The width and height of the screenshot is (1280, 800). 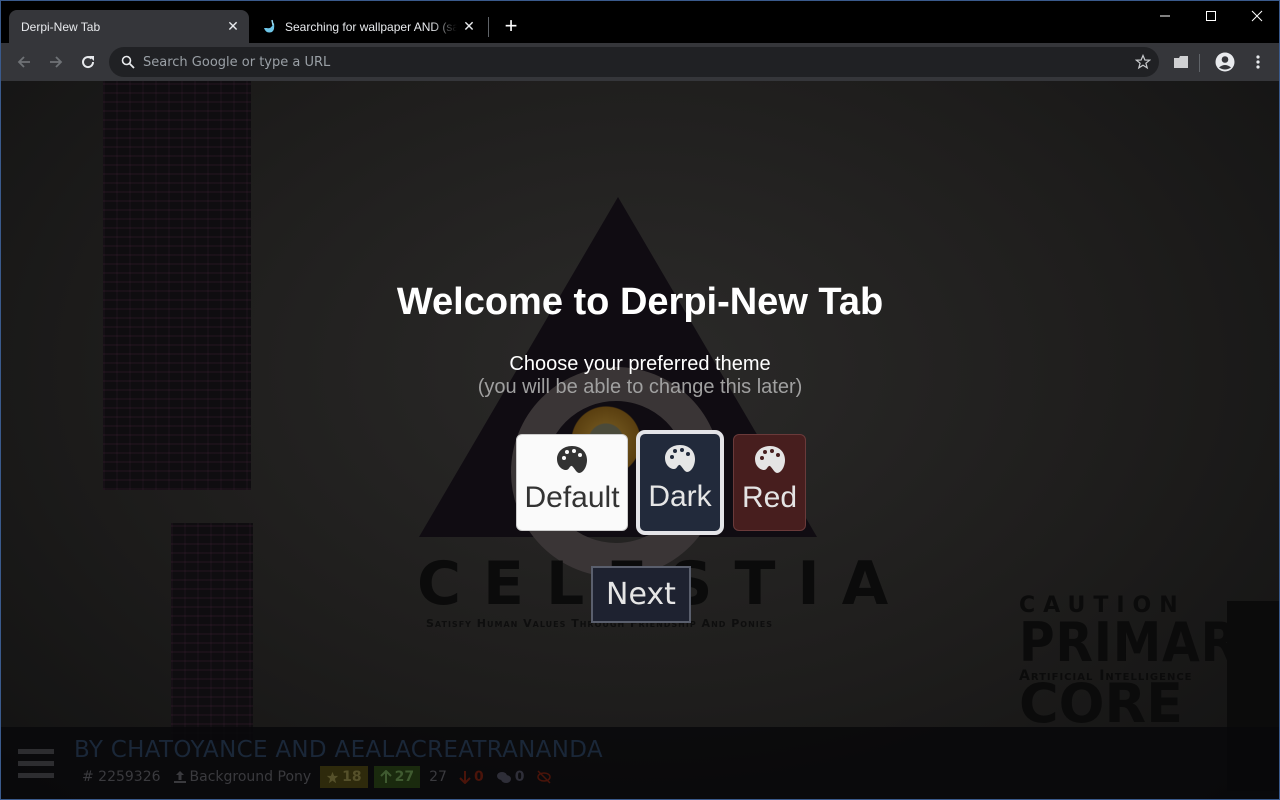 I want to click on theme-label: Default, so click(x=572, y=497).